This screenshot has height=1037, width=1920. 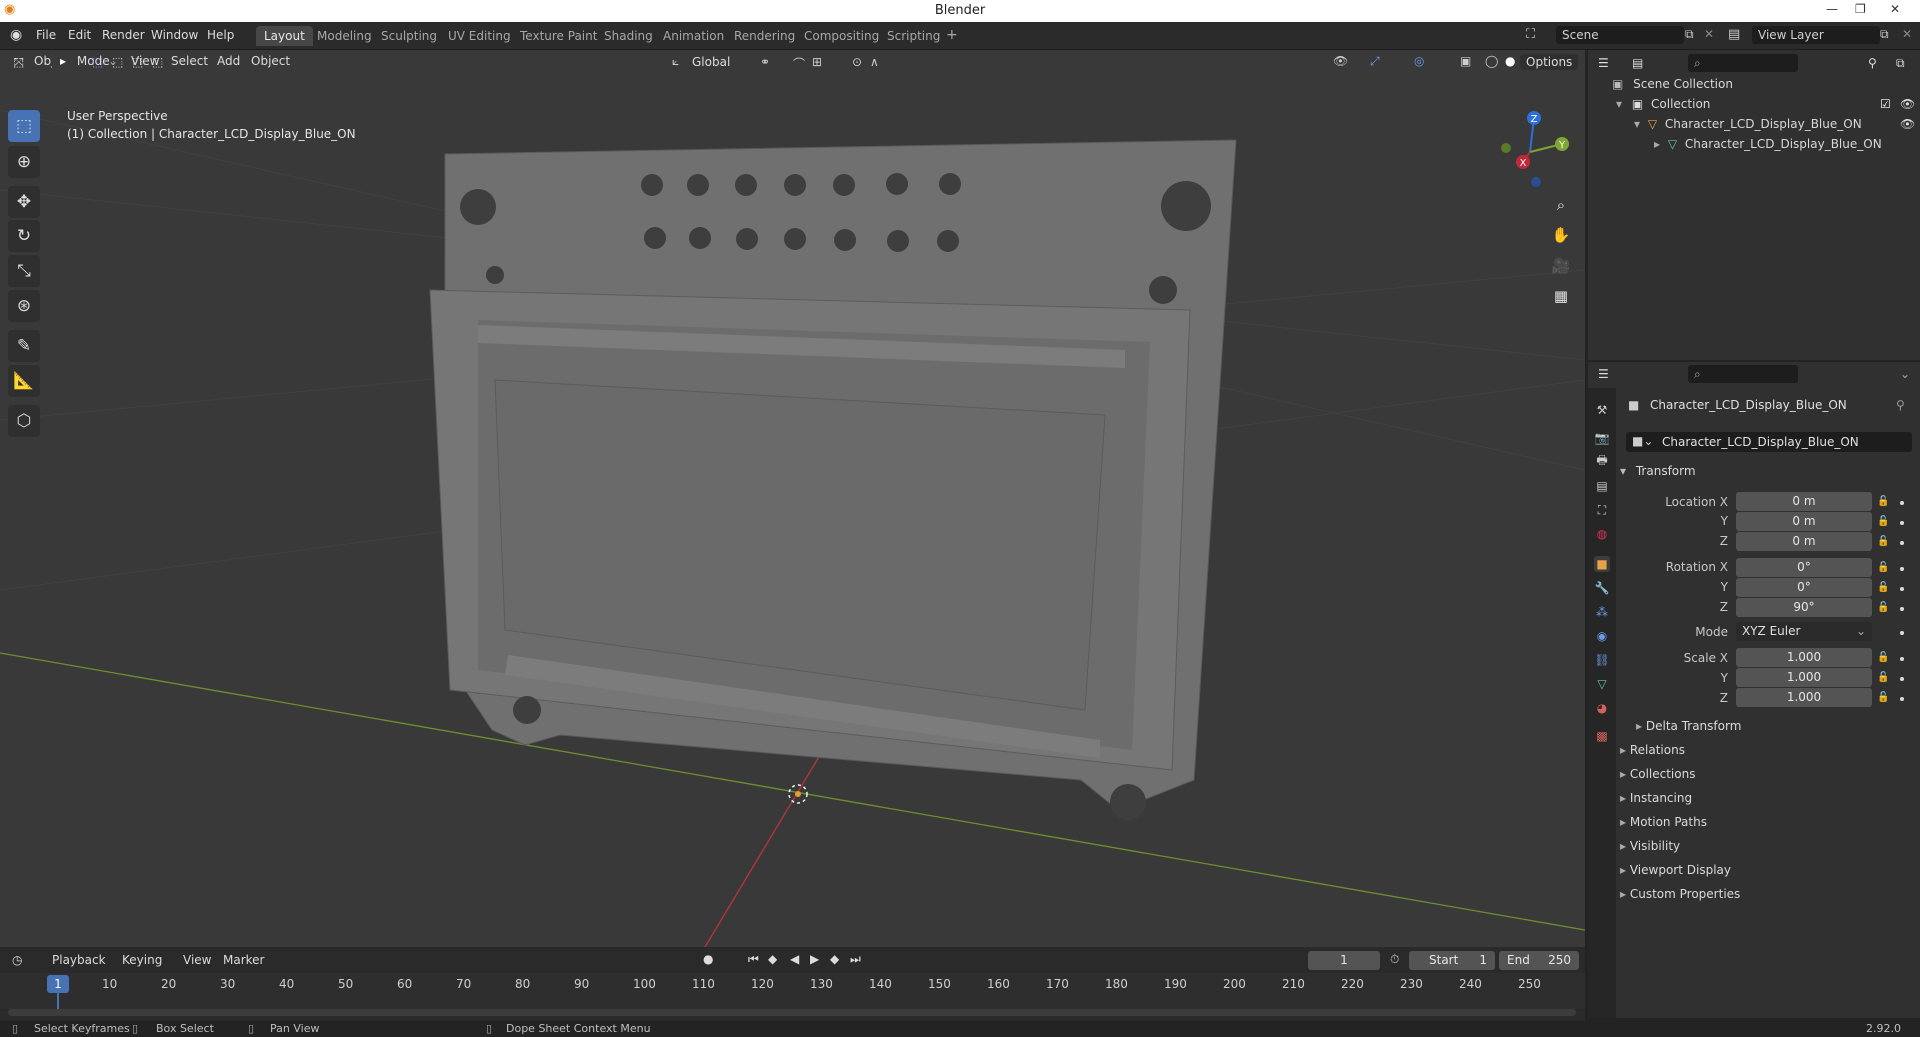 I want to click on view-layer-icon: ▤, so click(x=1734, y=34).